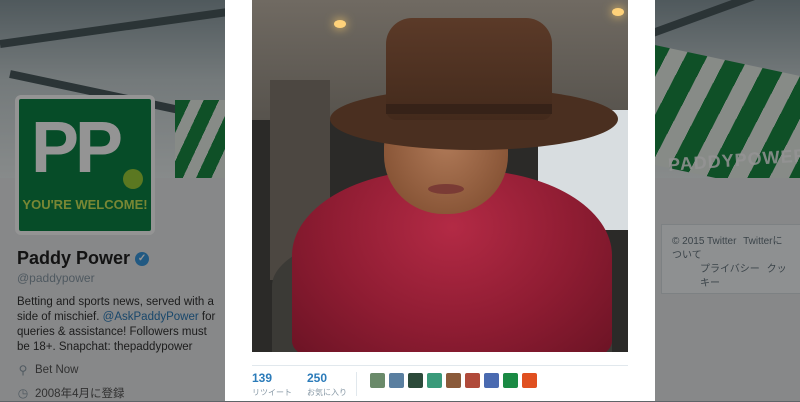 The image size is (800, 402). Describe the element at coordinates (272, 392) in the screenshot. I see `retweets-label: リツイート` at that location.